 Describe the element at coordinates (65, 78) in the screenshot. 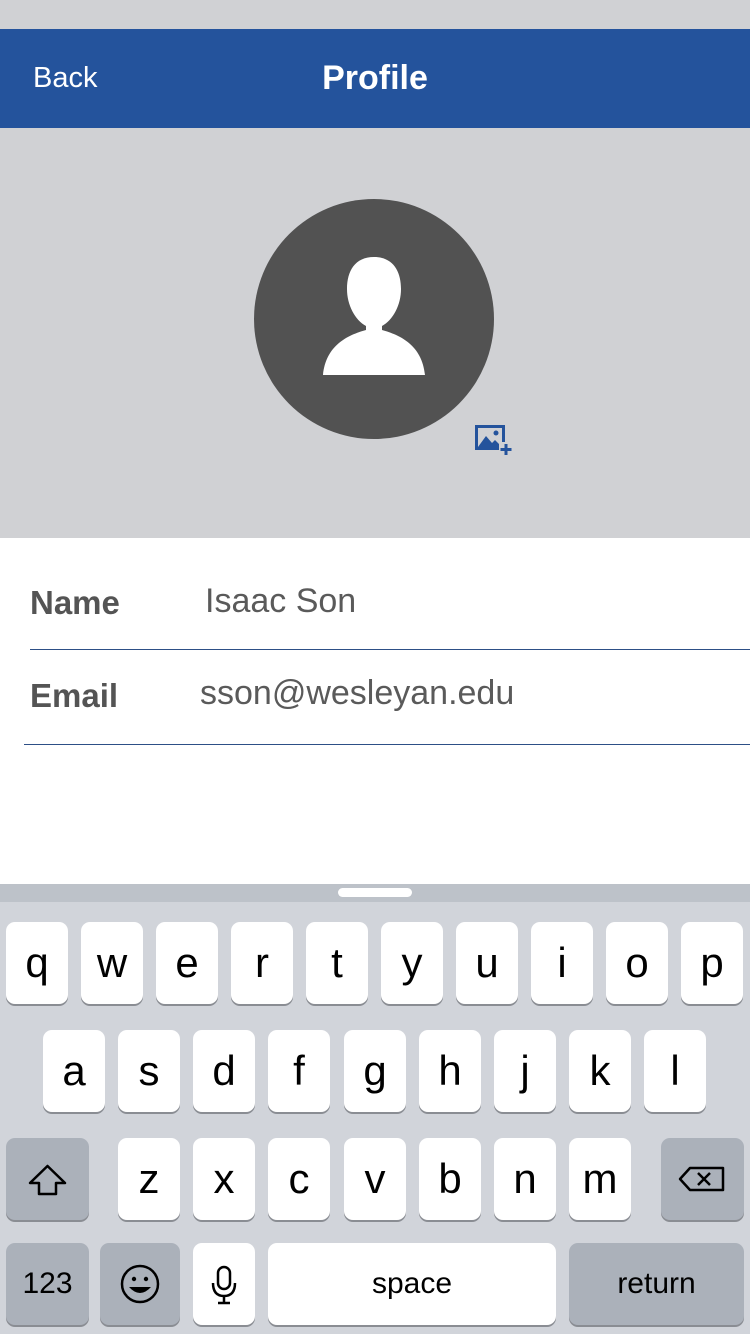

I see `back-button: Back` at that location.